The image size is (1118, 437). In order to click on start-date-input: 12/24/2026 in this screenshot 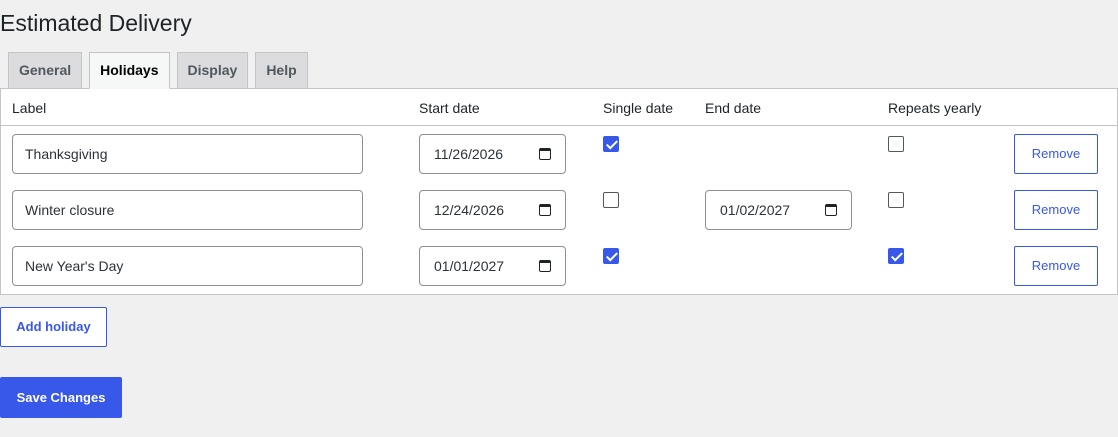, I will do `click(492, 210)`.